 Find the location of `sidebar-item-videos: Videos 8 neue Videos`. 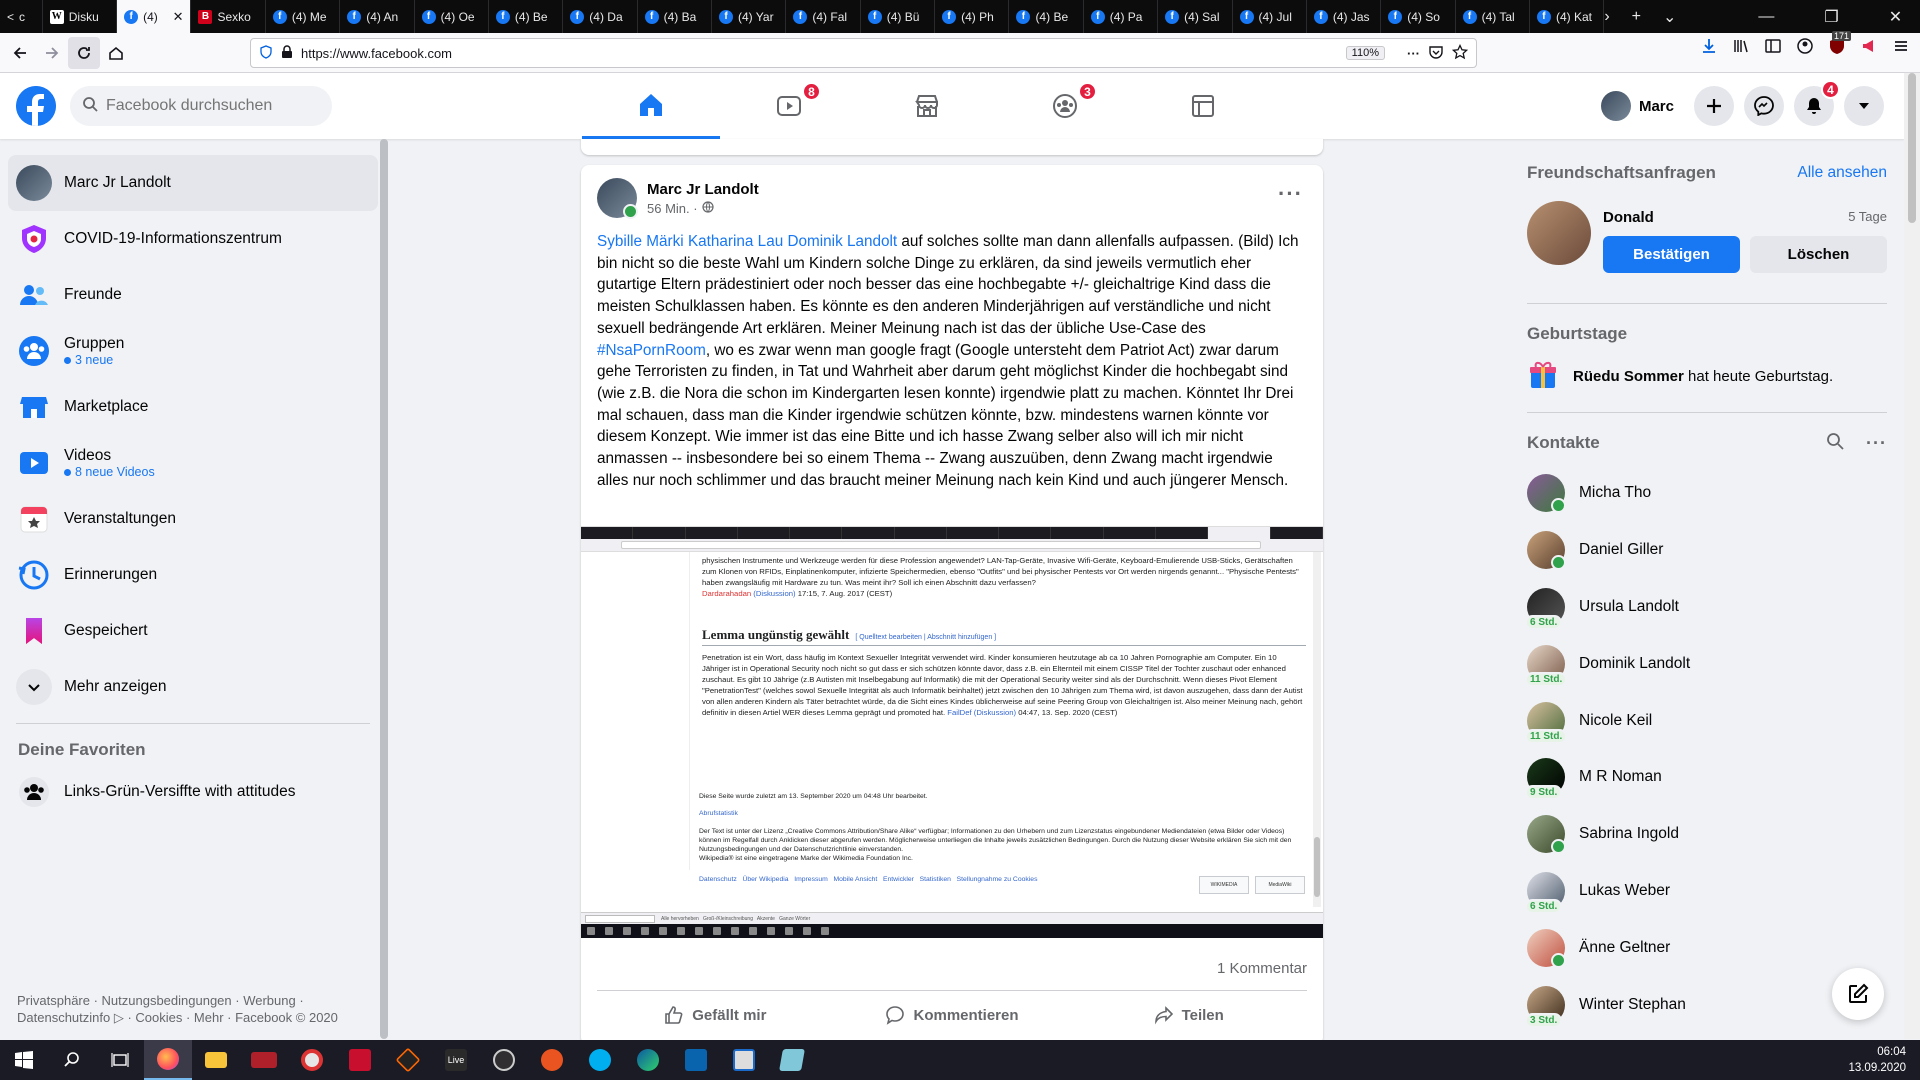

sidebar-item-videos: Videos 8 neue Videos is located at coordinates (193, 463).